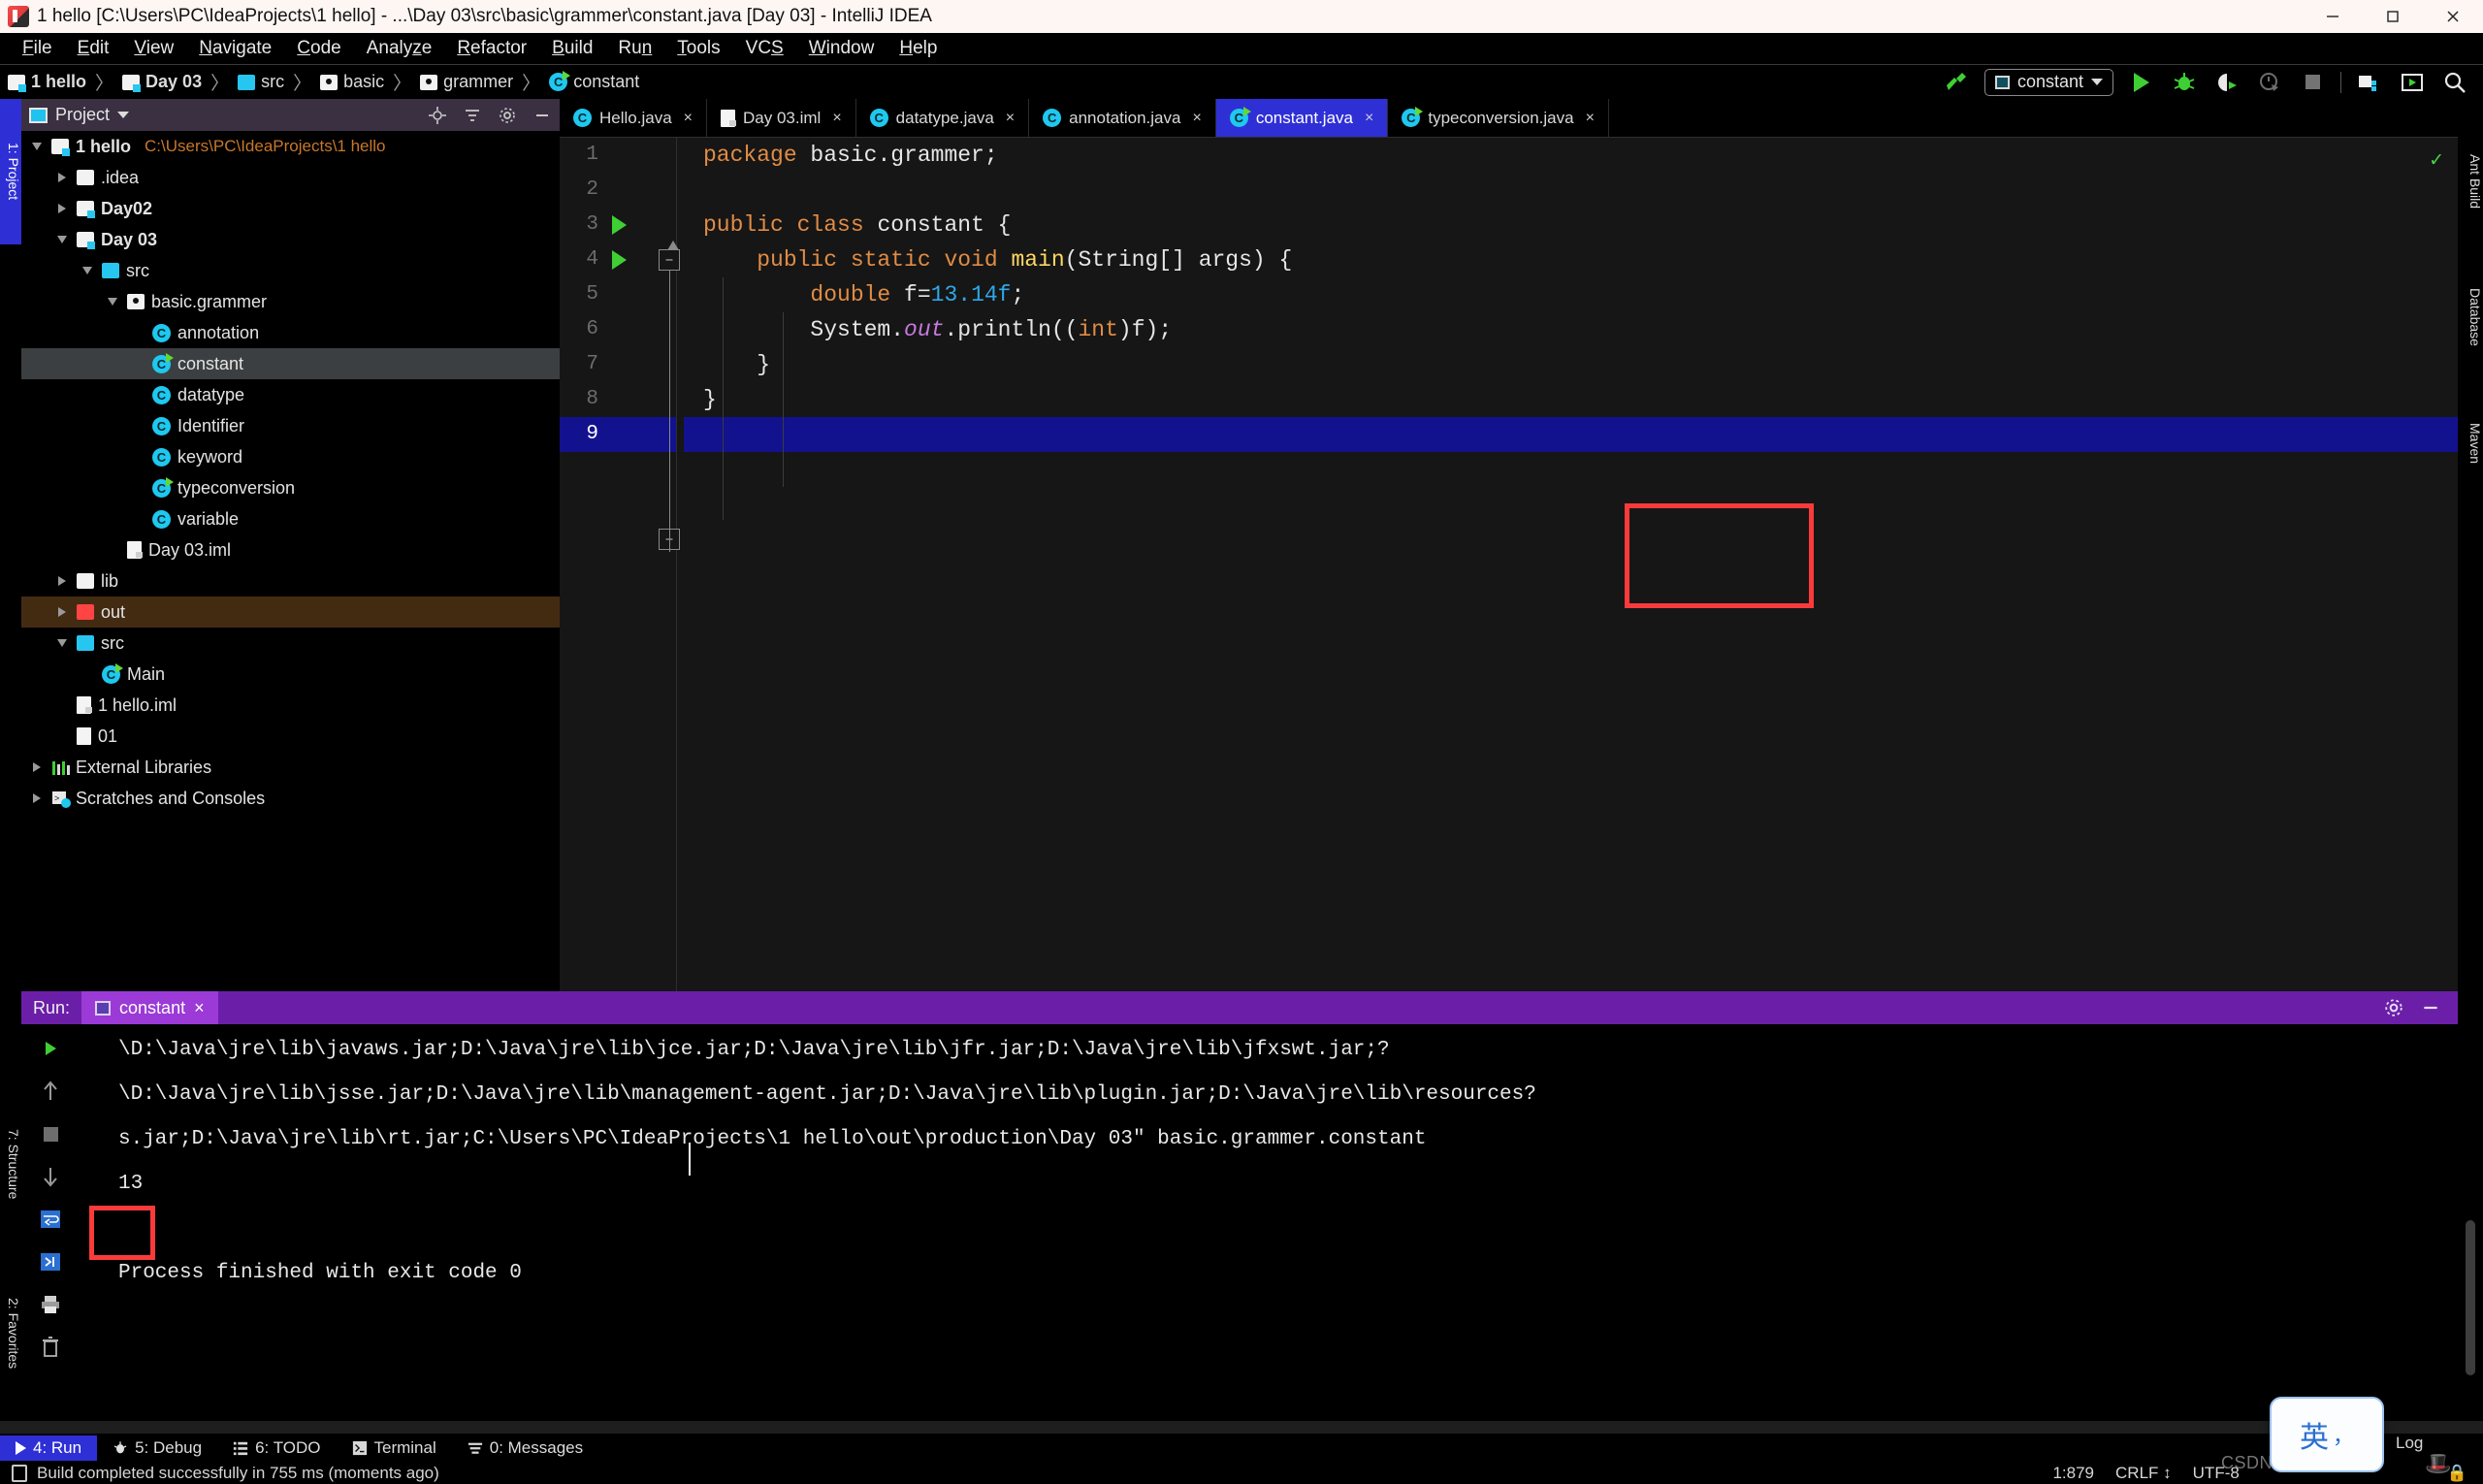 The image size is (2483, 1484). Describe the element at coordinates (51, 1219) in the screenshot. I see `soft-wrap-icon` at that location.